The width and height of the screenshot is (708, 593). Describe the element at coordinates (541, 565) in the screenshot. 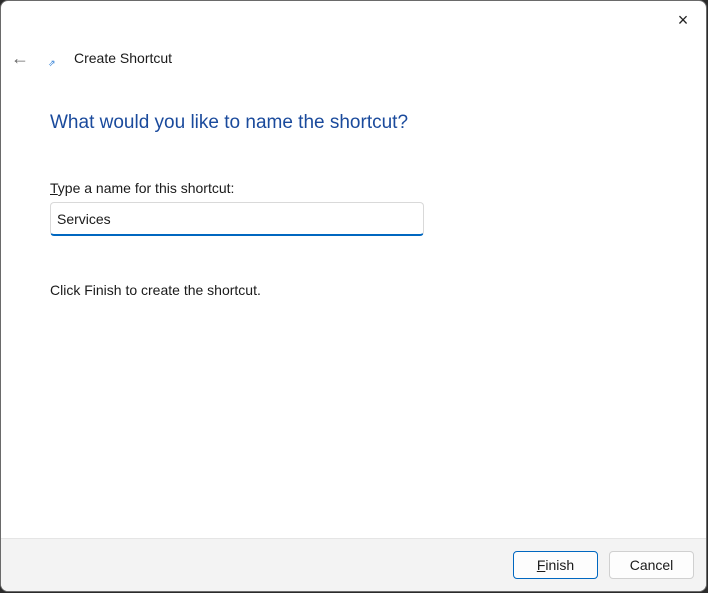

I see `finish-accel: F` at that location.